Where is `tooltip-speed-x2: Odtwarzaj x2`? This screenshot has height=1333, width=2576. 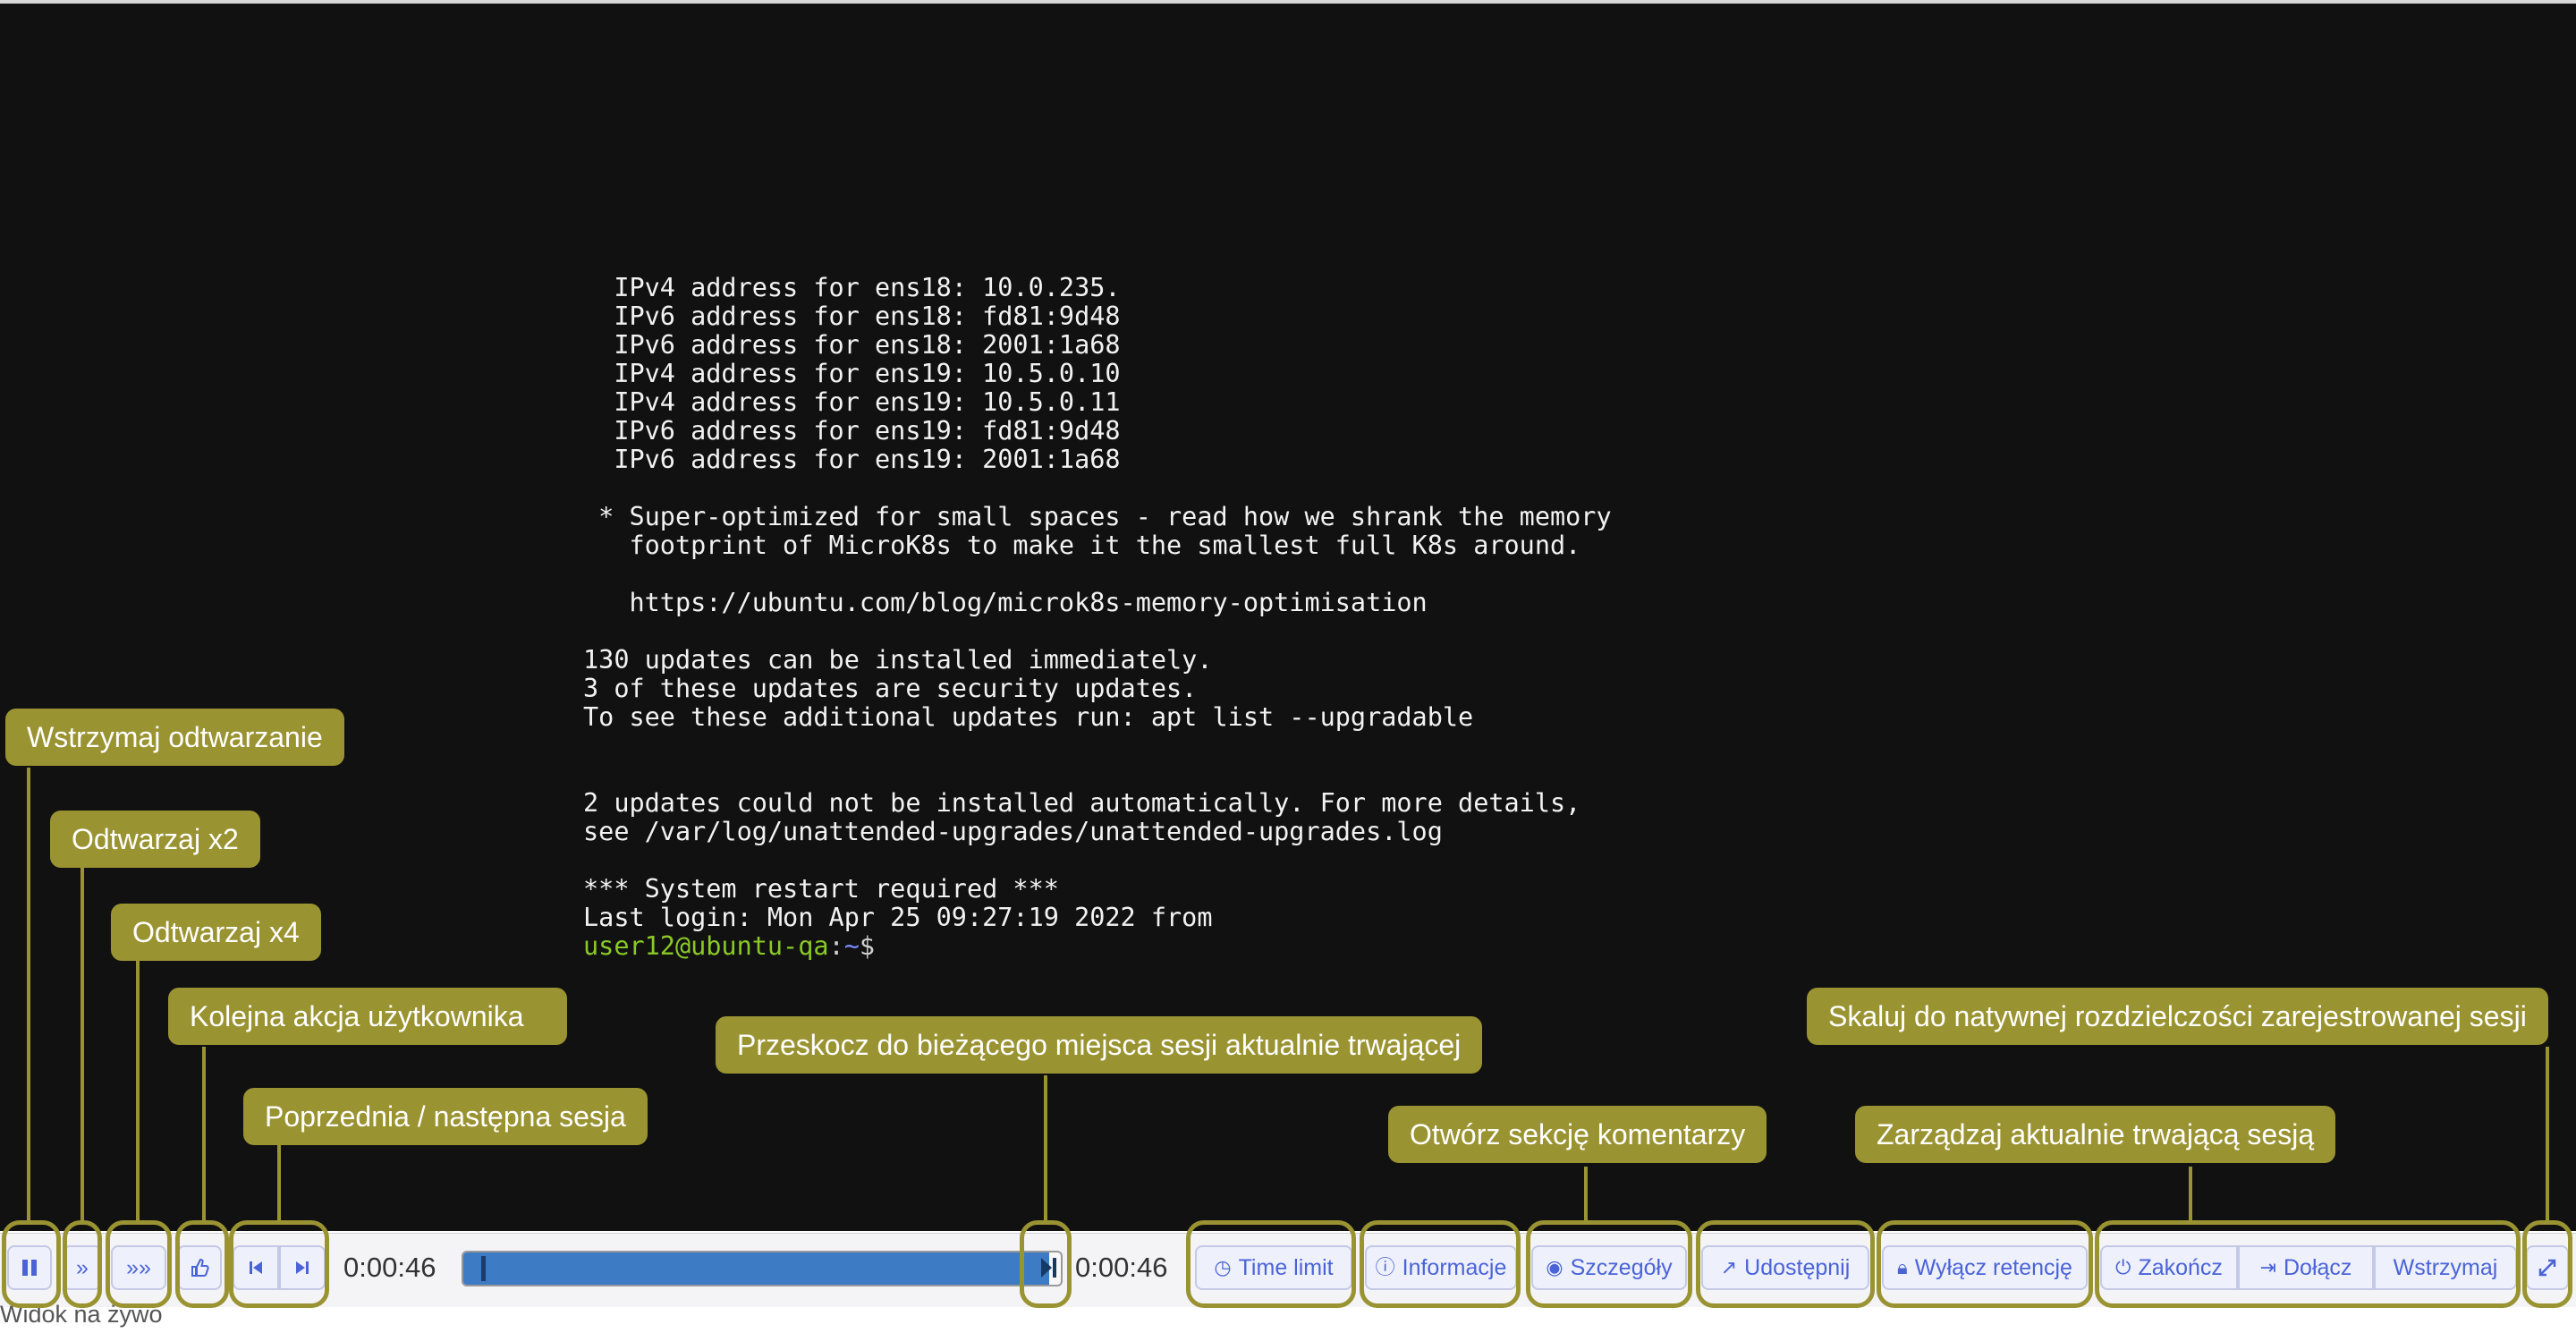
tooltip-speed-x2: Odtwarzaj x2 is located at coordinates (155, 839).